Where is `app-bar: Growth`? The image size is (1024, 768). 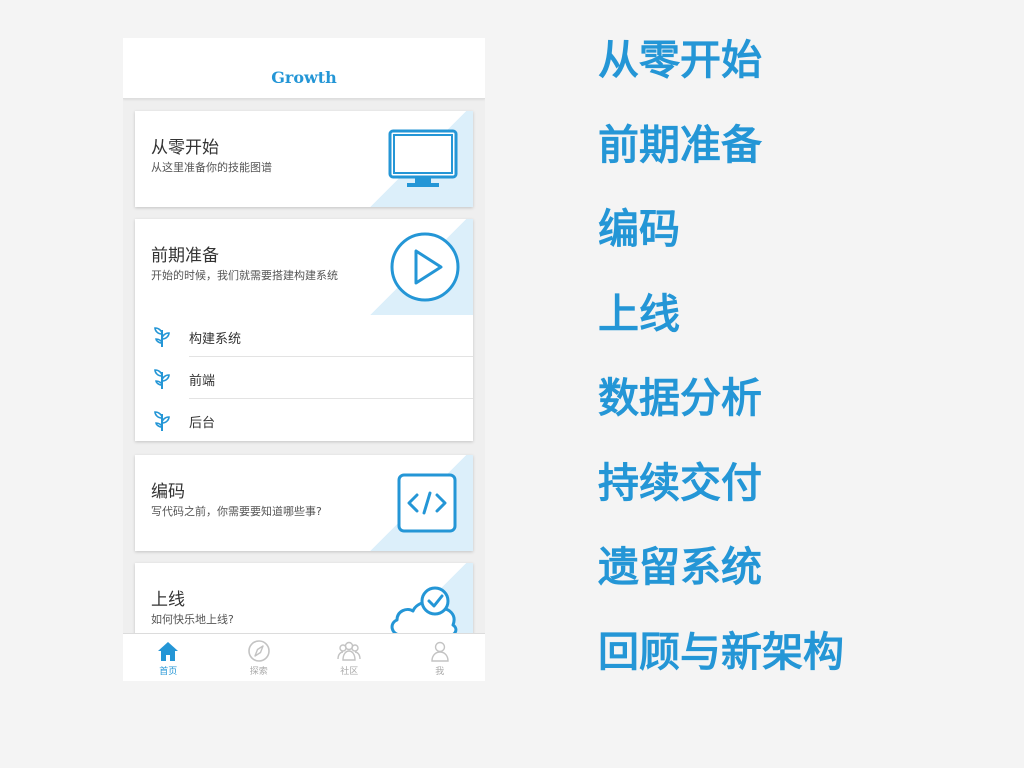 app-bar: Growth is located at coordinates (304, 68).